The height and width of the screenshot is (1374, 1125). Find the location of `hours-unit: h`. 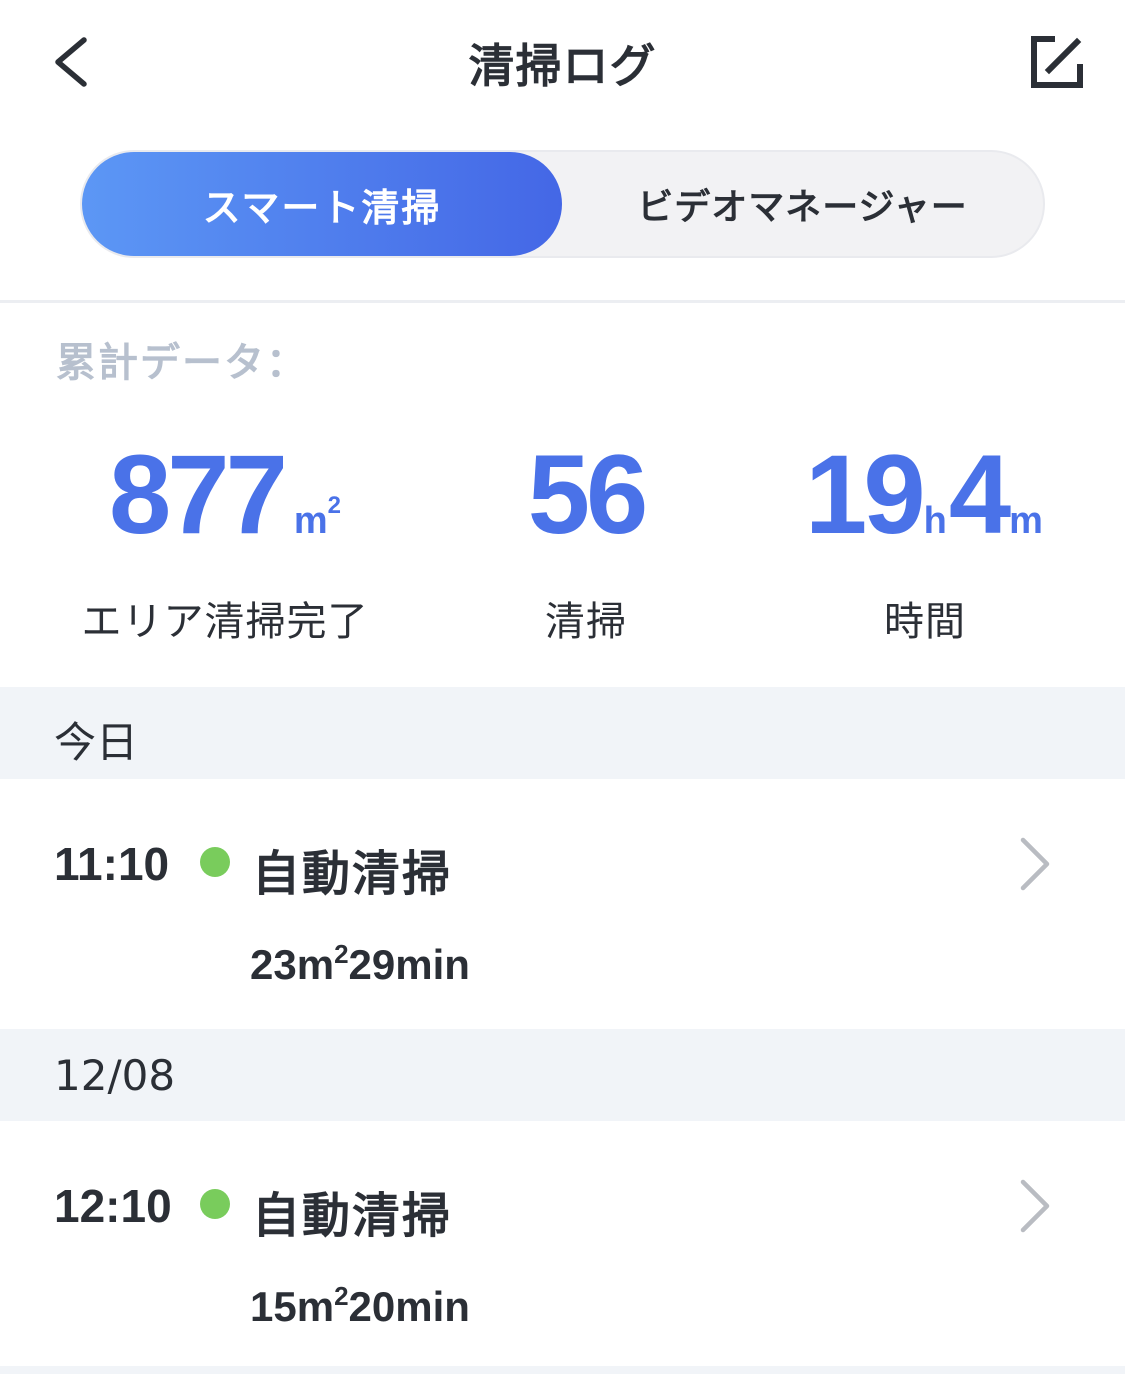

hours-unit: h is located at coordinates (935, 521).